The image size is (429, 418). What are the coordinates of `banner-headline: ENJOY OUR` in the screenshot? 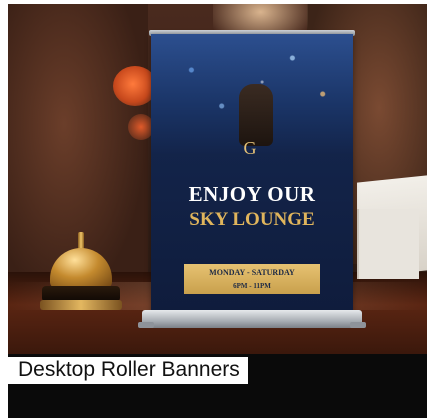 It's located at (252, 194).